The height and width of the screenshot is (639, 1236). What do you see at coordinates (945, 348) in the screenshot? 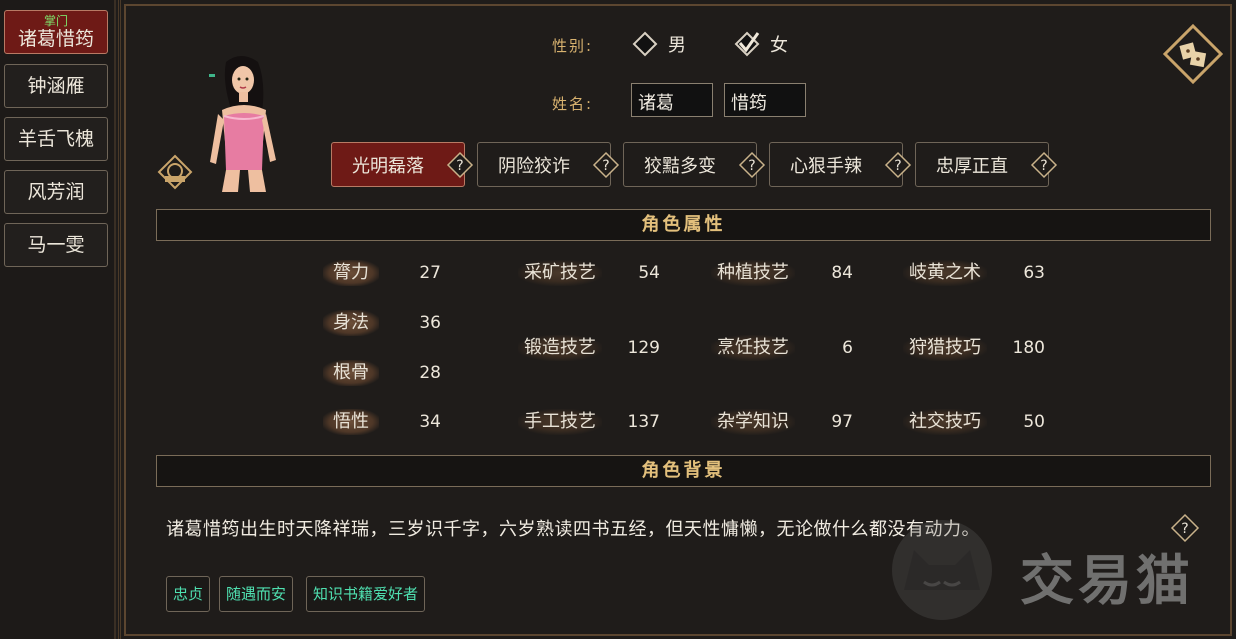
I see `skill-name: 狩猎技巧` at bounding box center [945, 348].